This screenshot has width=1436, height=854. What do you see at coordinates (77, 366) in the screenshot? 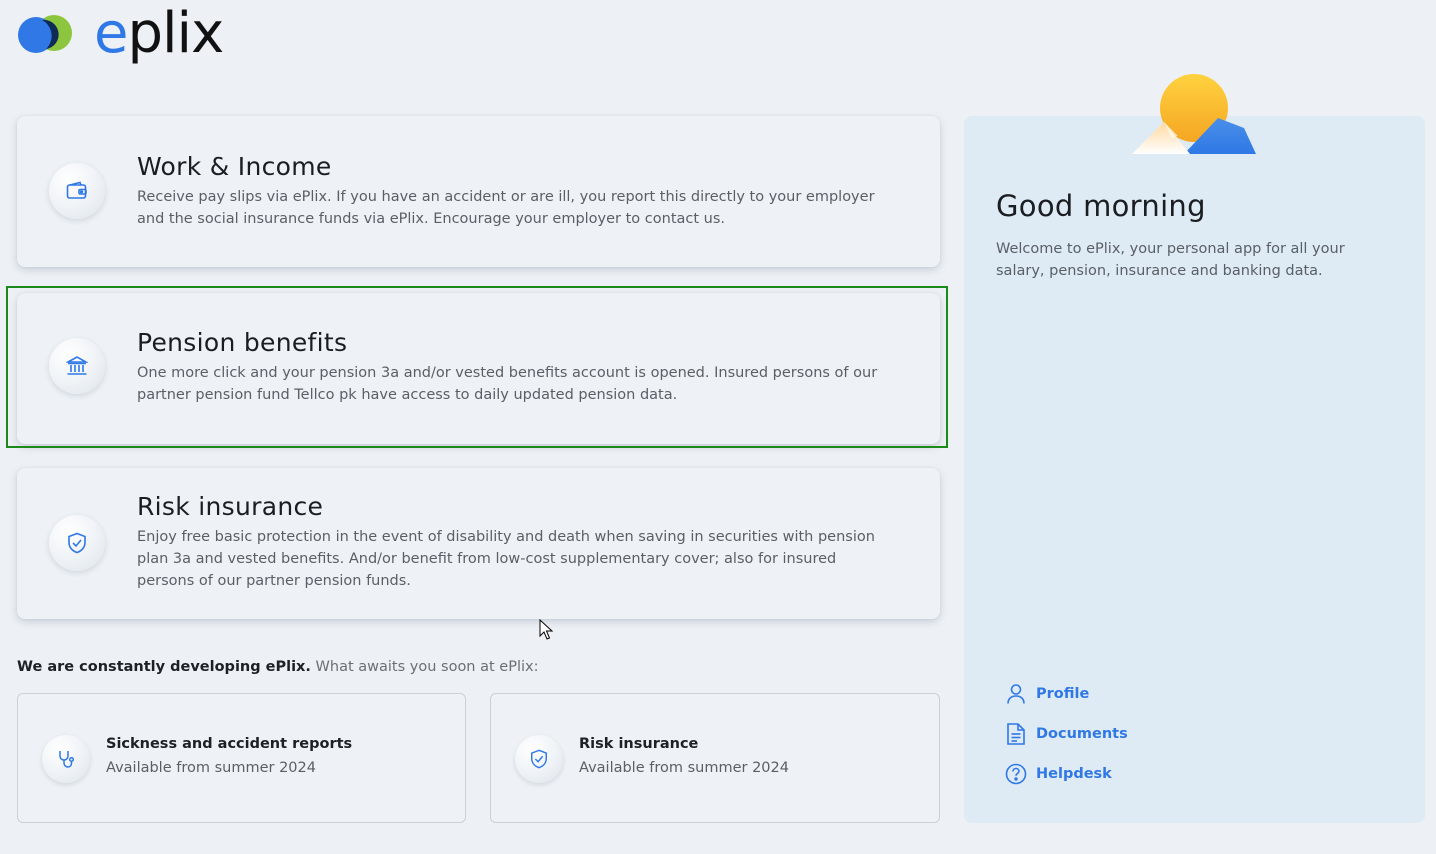
I see `bank-icon` at bounding box center [77, 366].